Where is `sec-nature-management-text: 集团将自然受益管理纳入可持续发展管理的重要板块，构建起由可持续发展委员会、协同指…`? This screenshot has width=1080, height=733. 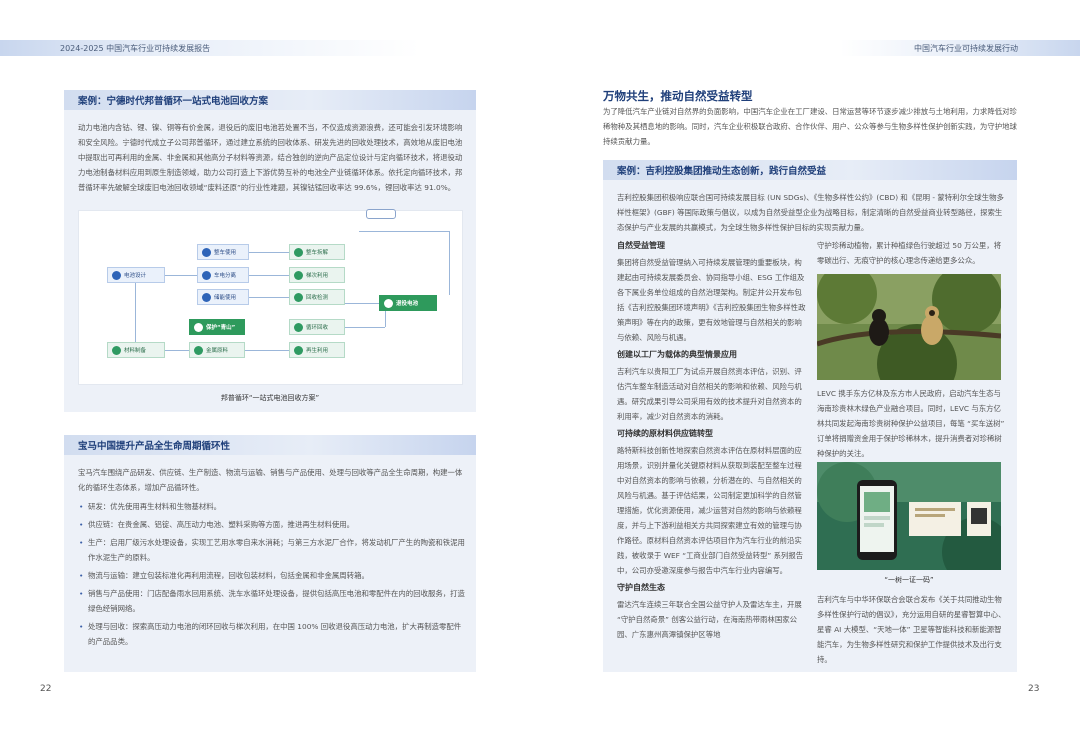 sec-nature-management-text: 集团将自然受益管理纳入可持续发展管理的重要板块，构建起由可持续发展委员会、协同指… is located at coordinates (711, 300).